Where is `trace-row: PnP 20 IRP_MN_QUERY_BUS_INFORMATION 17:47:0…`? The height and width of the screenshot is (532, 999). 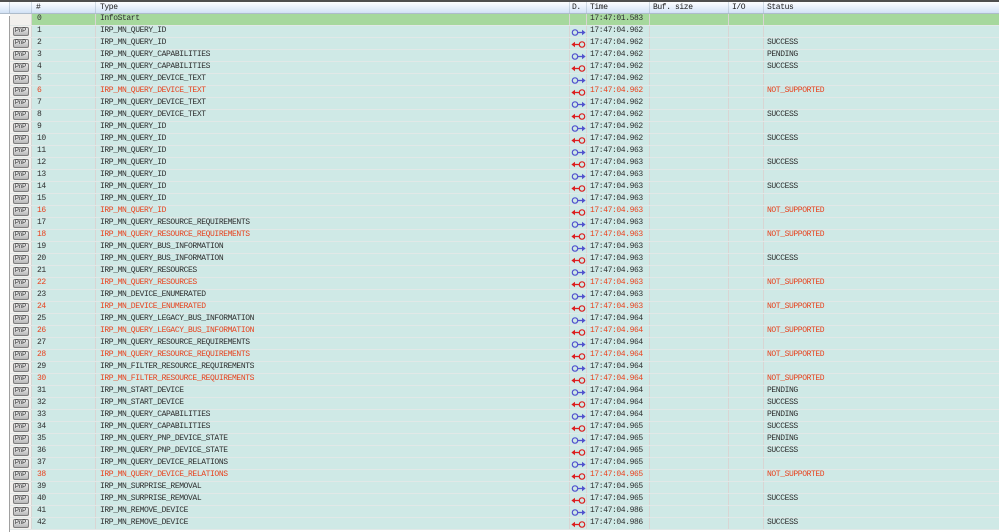
trace-row: PnP 20 IRP_MN_QUERY_BUS_INFORMATION 17:47:0… is located at coordinates (504, 260).